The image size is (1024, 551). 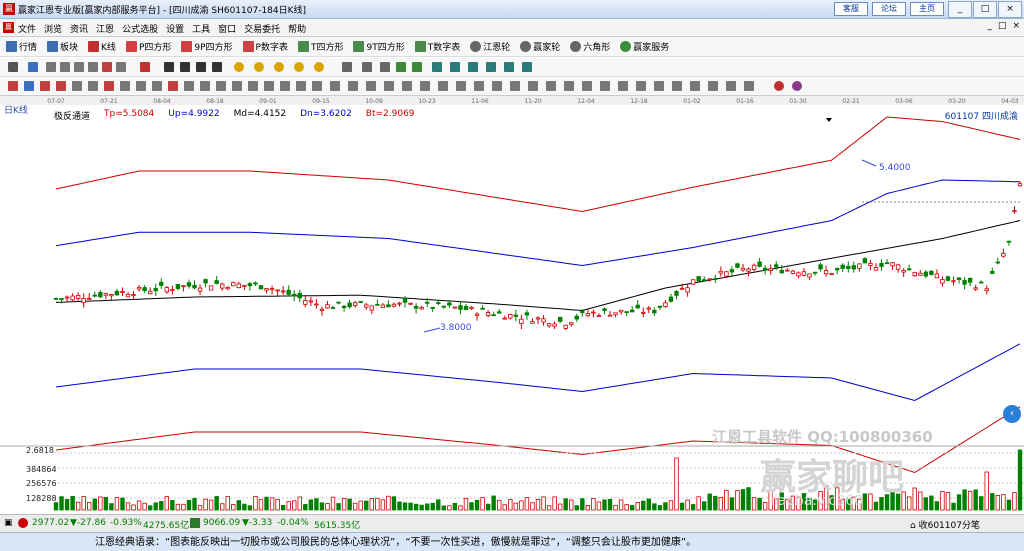 What do you see at coordinates (509, 67) in the screenshot?
I see `print-icon` at bounding box center [509, 67].